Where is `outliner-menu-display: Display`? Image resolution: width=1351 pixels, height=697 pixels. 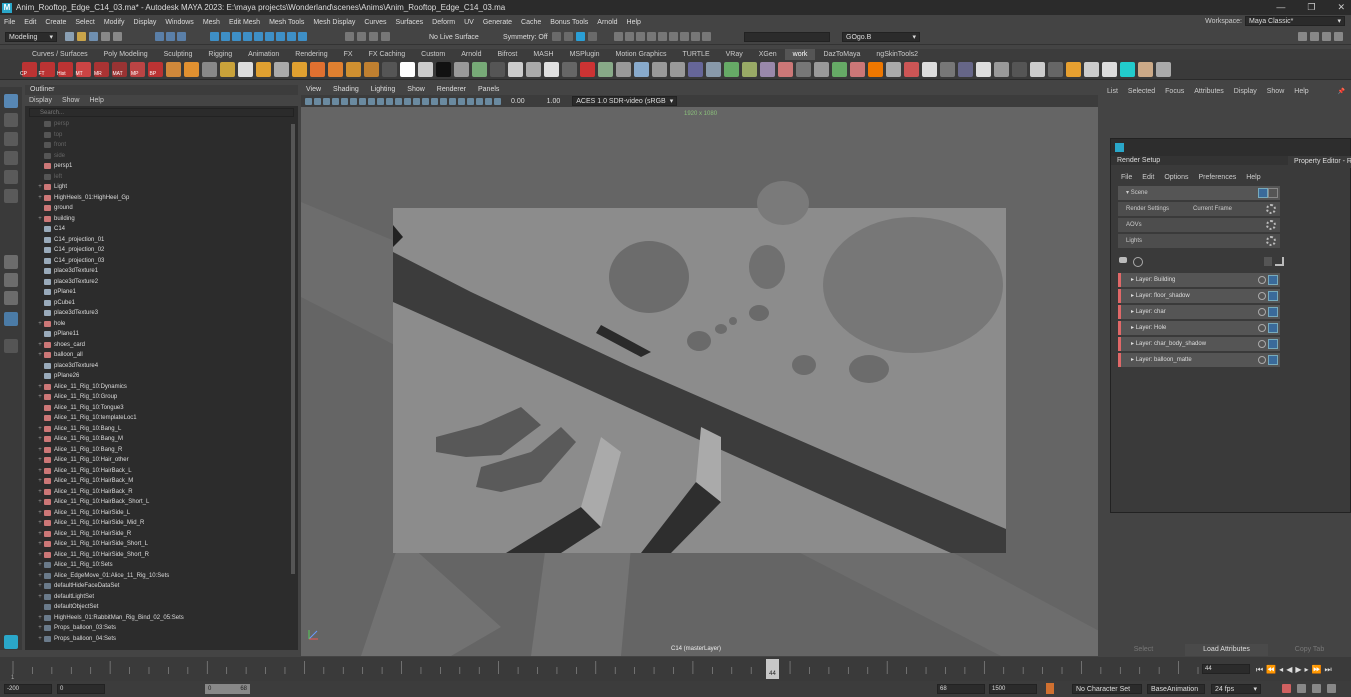
outliner-menu-display: Display is located at coordinates (40, 100).